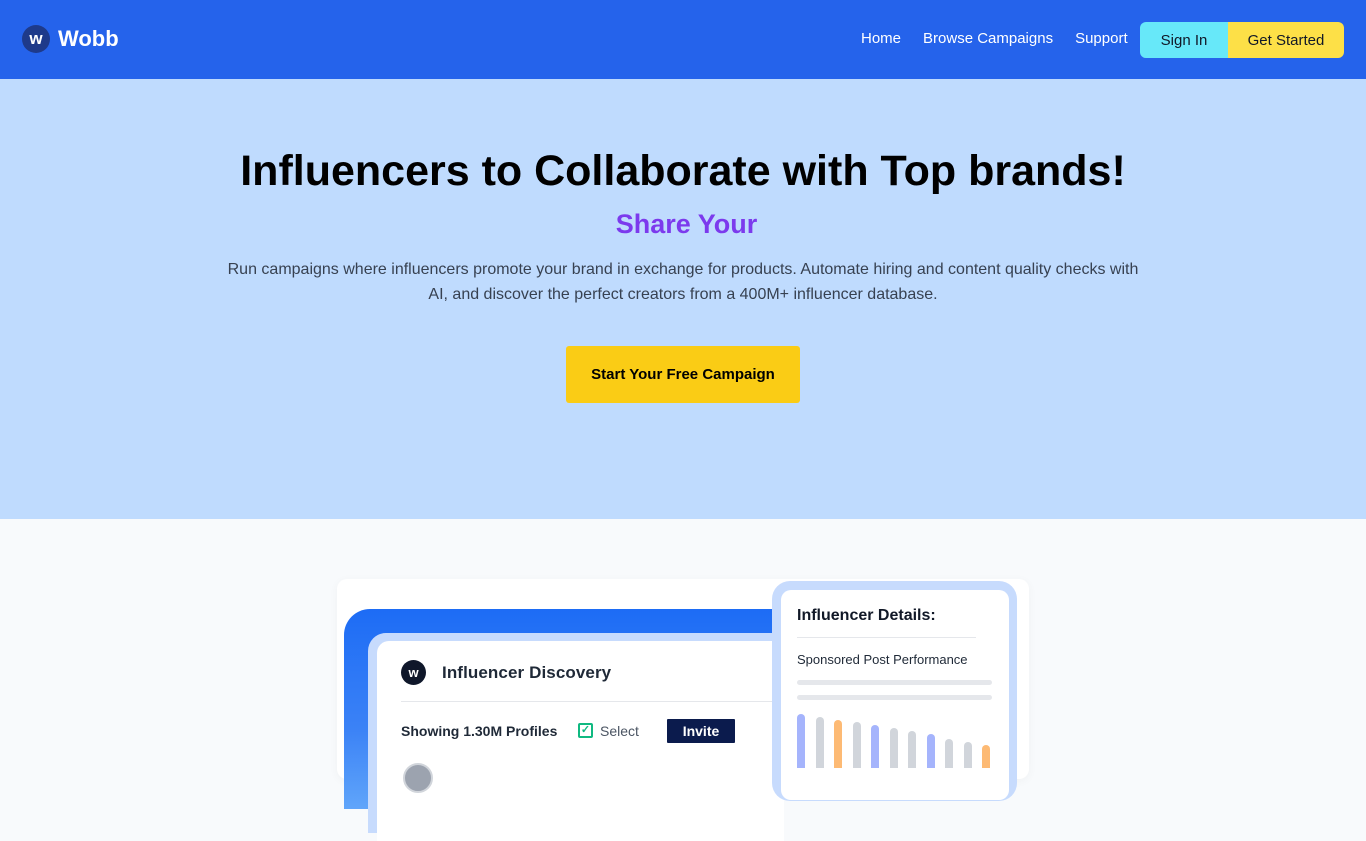 Image resolution: width=1366 pixels, height=841 pixels. What do you see at coordinates (479, 731) in the screenshot?
I see `profile-count: Showing 1.30M Profiles` at bounding box center [479, 731].